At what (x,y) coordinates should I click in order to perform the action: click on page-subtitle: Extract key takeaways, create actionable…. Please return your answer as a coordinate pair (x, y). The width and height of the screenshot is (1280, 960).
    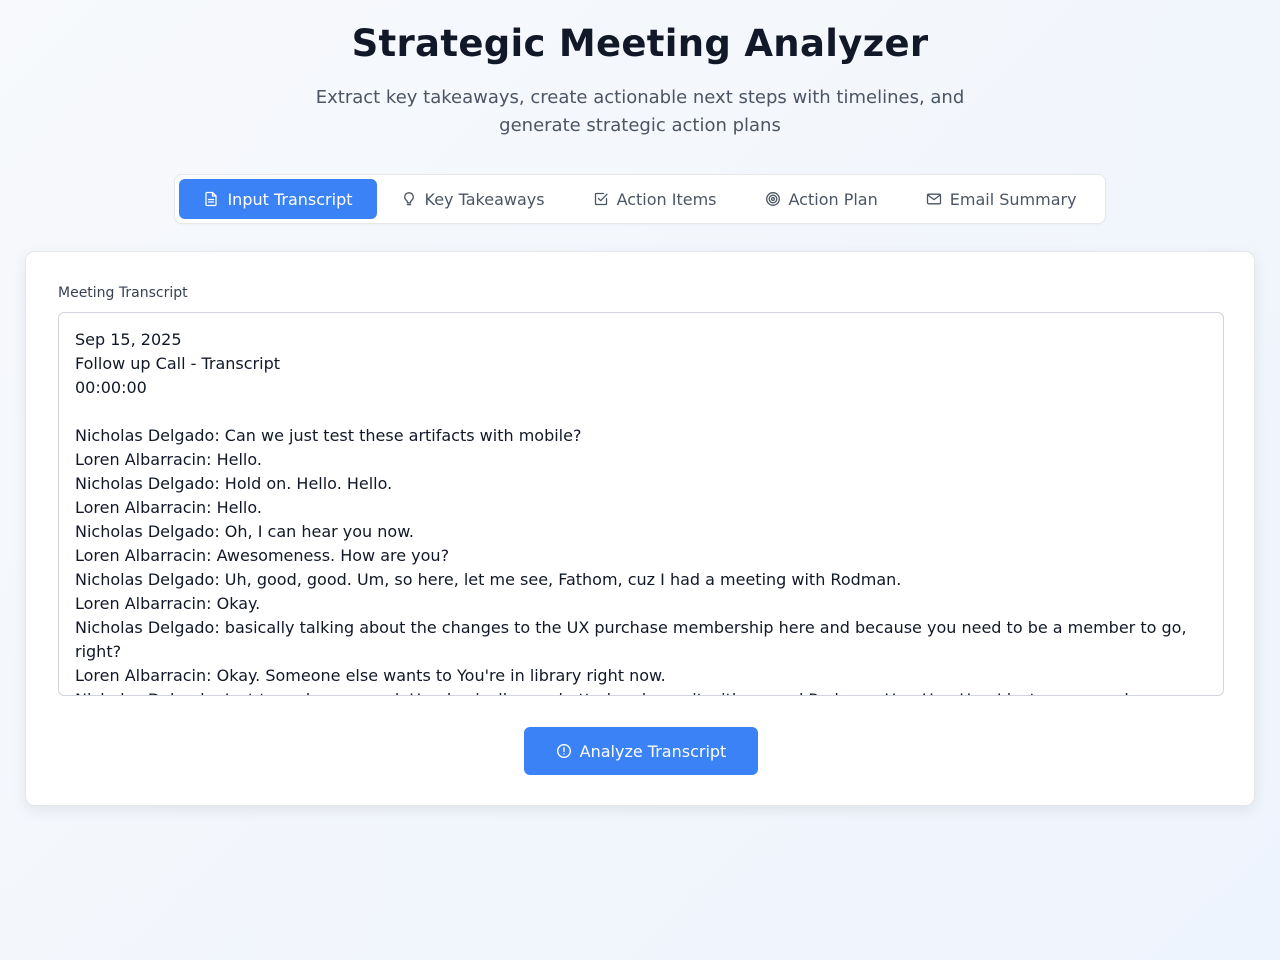
    Looking at the image, I should click on (640, 111).